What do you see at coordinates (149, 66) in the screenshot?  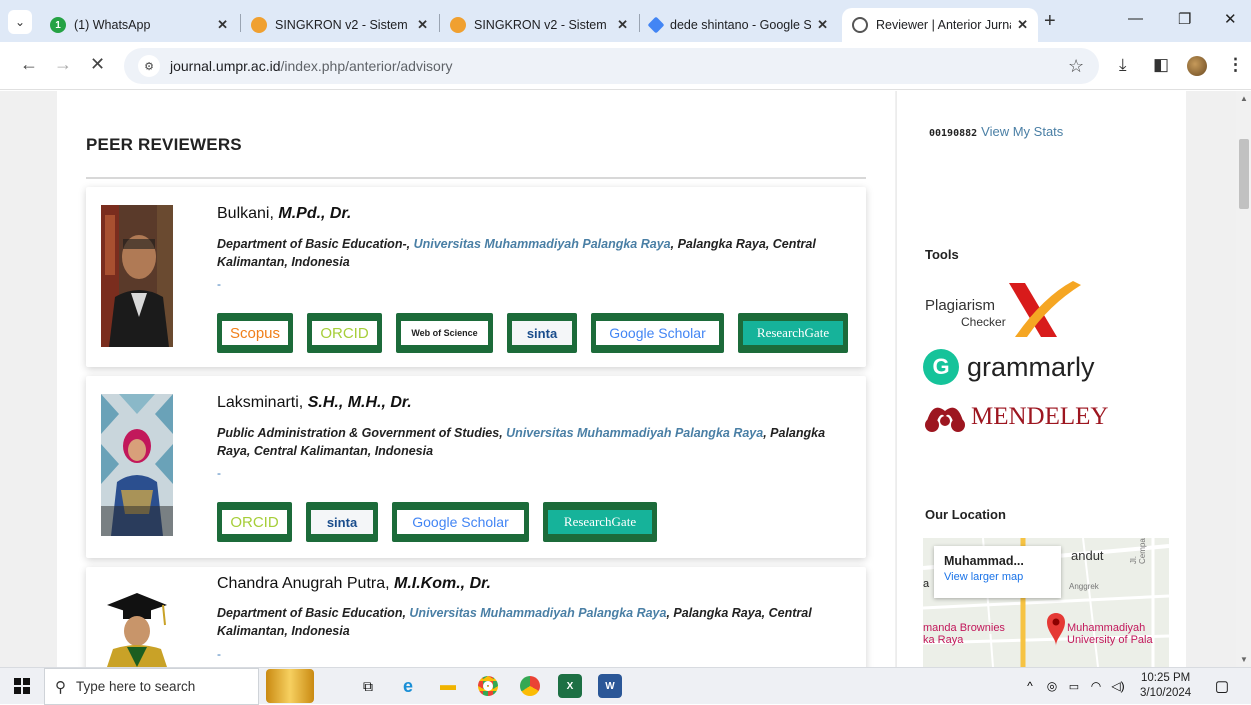 I see `site-info-icon: ⚙` at bounding box center [149, 66].